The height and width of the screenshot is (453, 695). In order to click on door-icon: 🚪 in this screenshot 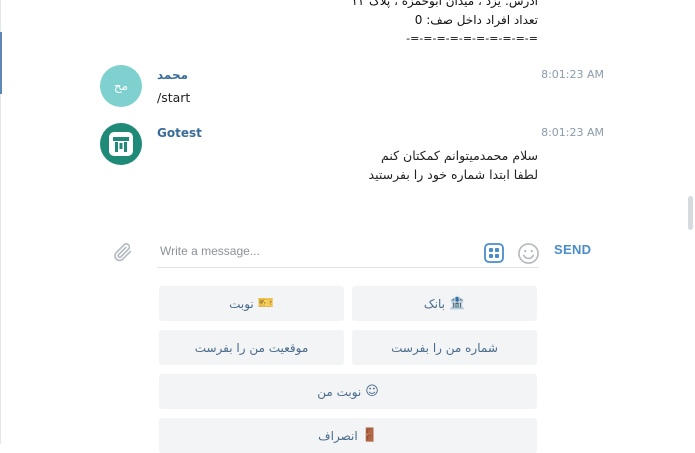, I will do `click(369, 435)`.